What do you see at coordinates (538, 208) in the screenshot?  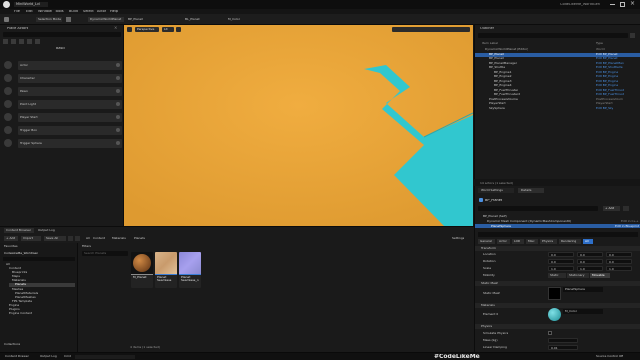 I see `details-search` at bounding box center [538, 208].